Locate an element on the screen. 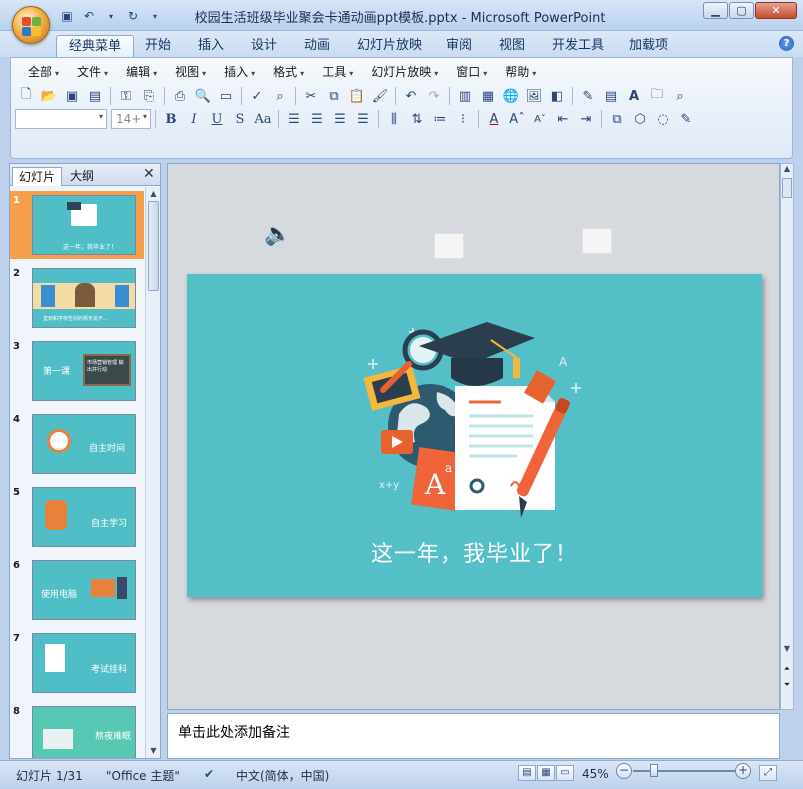 This screenshot has height=789, width=803. shapes-icon: ⬡ is located at coordinates (640, 119).